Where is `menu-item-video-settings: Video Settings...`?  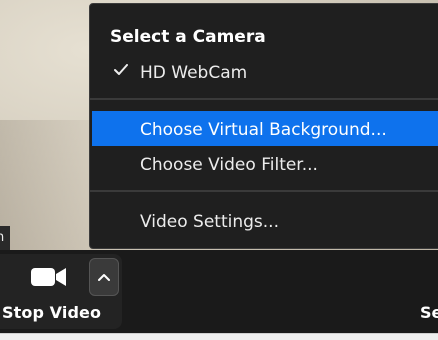
menu-item-video-settings: Video Settings... is located at coordinates (209, 222).